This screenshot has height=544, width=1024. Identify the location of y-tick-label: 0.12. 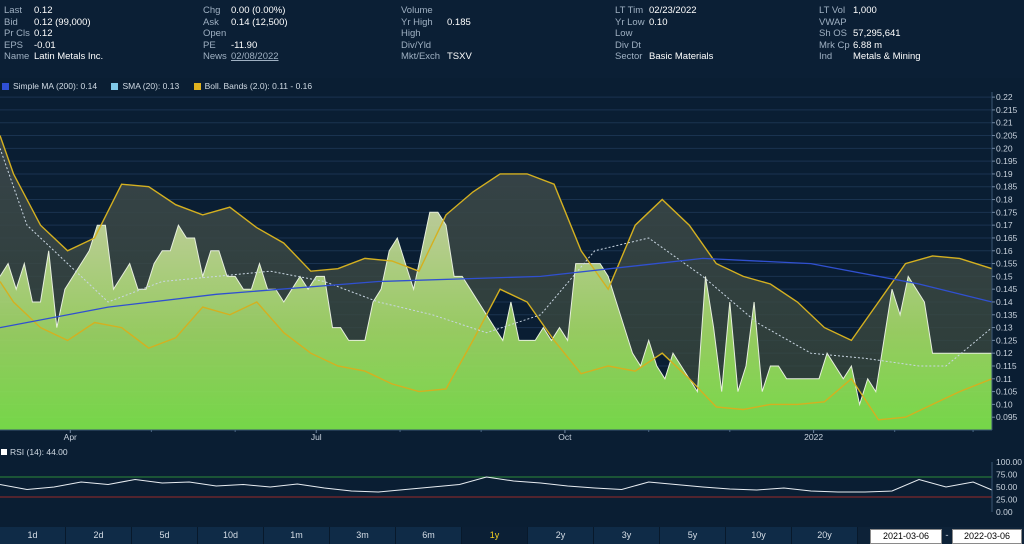
(1004, 353).